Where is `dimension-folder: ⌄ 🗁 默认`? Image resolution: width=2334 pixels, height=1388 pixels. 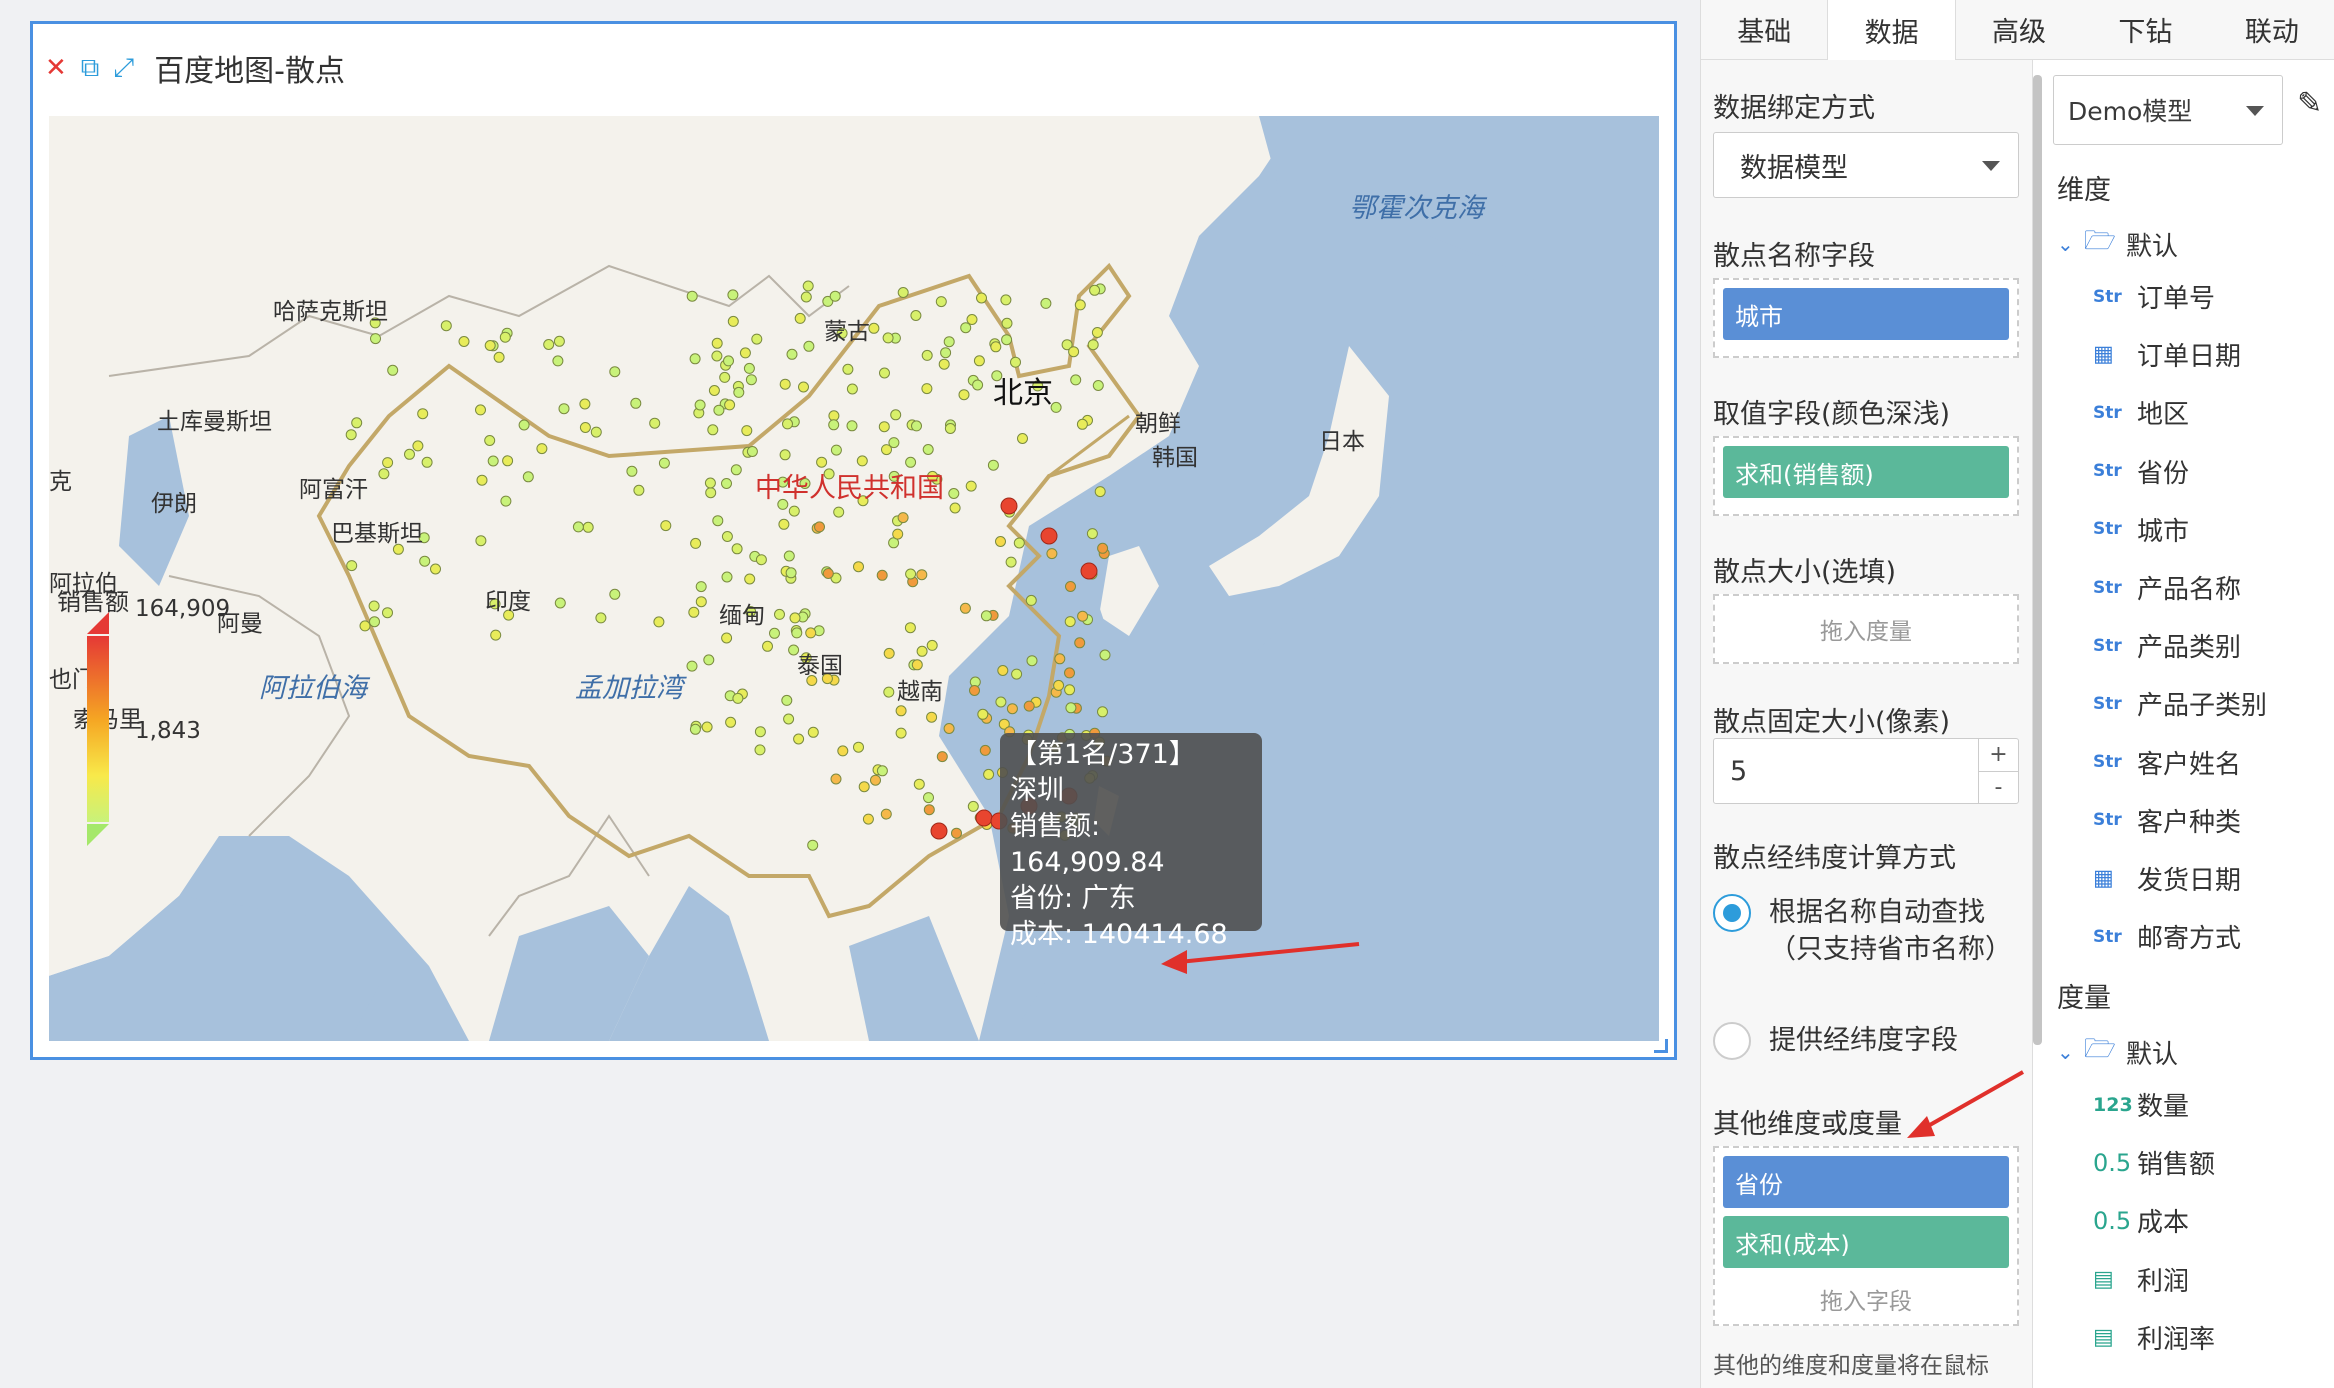
dimension-folder: ⌄ 🗁 默认 is located at coordinates (2117, 244).